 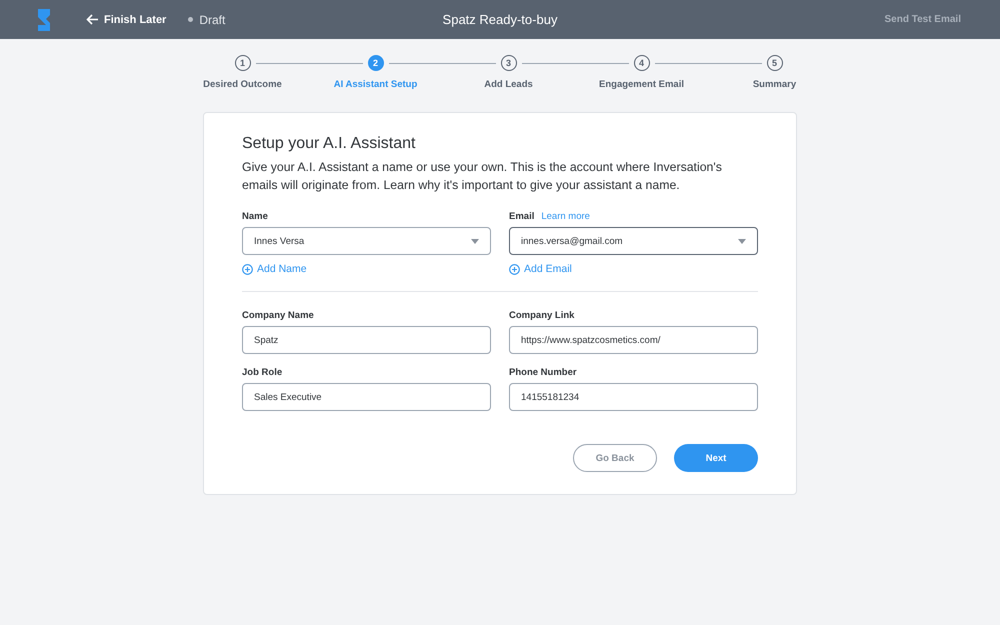 What do you see at coordinates (329, 144) in the screenshot?
I see `card-title: Setup your A.I. Assistant` at bounding box center [329, 144].